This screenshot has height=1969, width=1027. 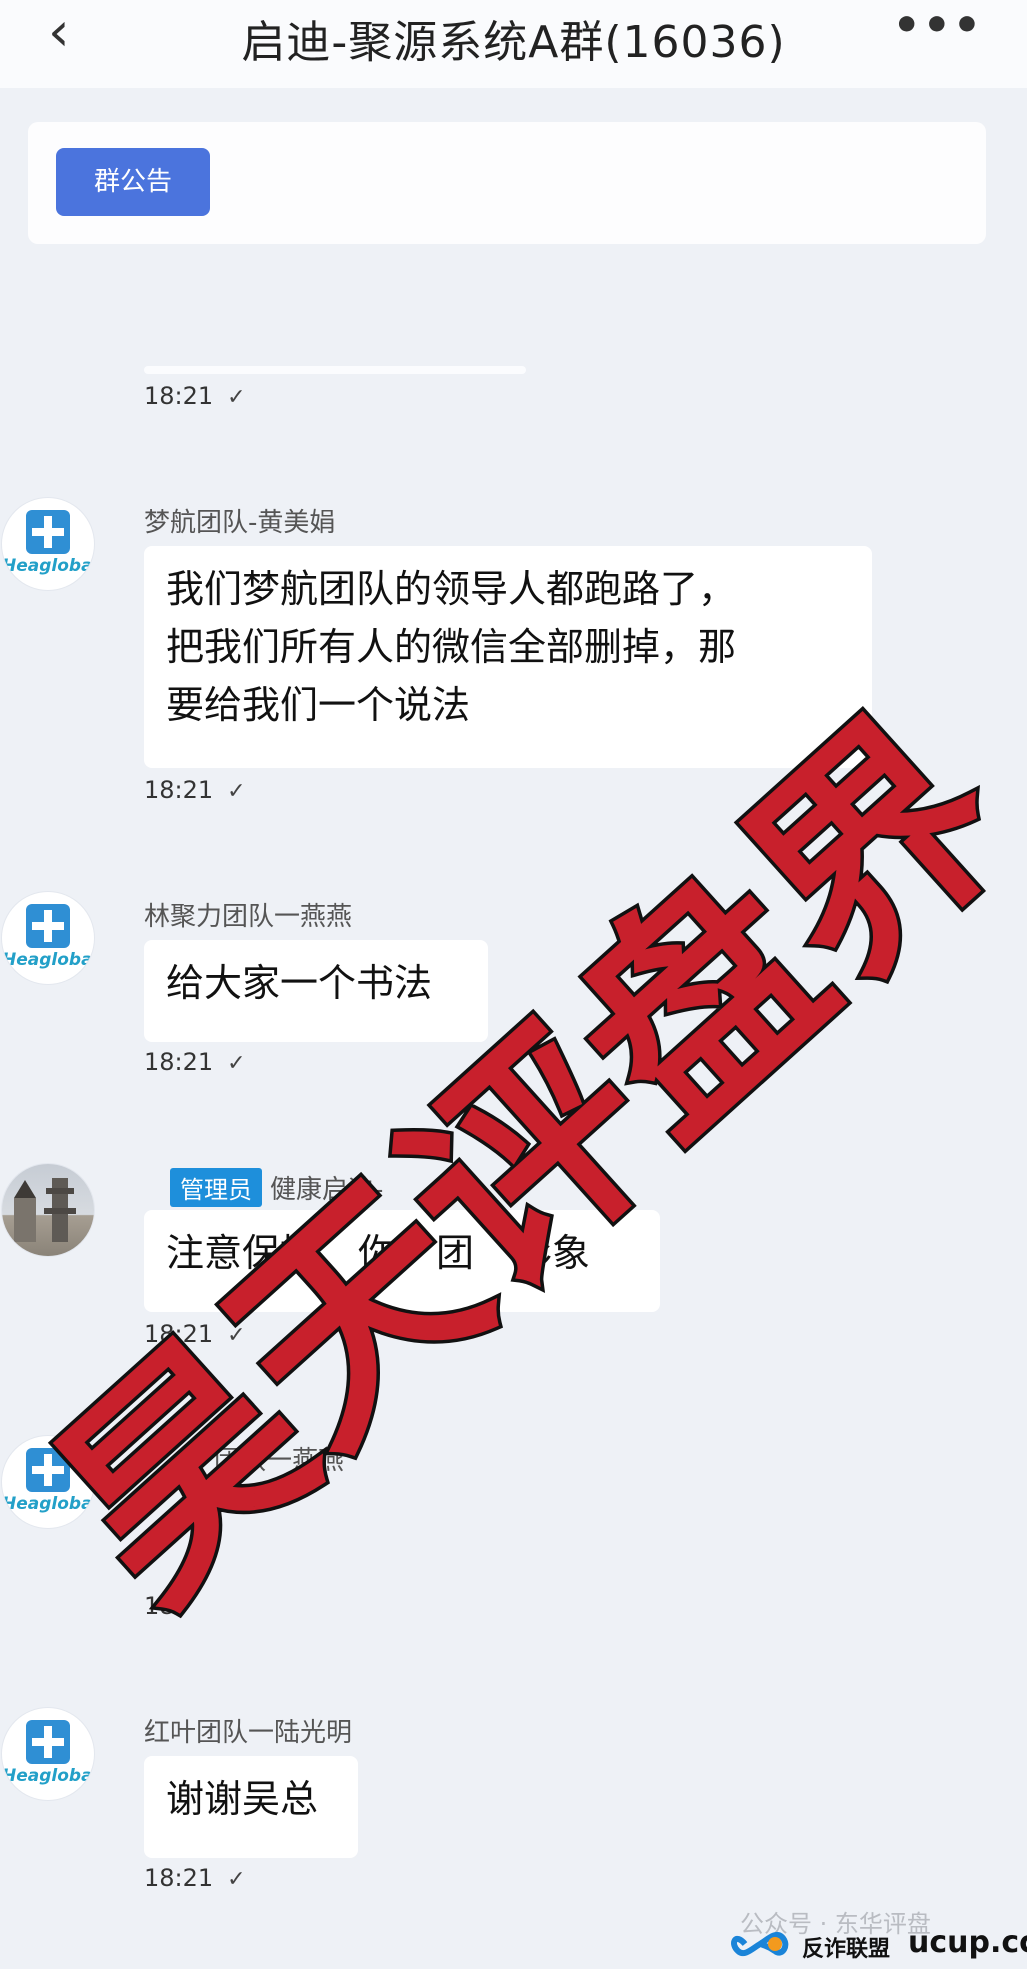 I want to click on message-text: 注意保持, so click(x=242, y=1253).